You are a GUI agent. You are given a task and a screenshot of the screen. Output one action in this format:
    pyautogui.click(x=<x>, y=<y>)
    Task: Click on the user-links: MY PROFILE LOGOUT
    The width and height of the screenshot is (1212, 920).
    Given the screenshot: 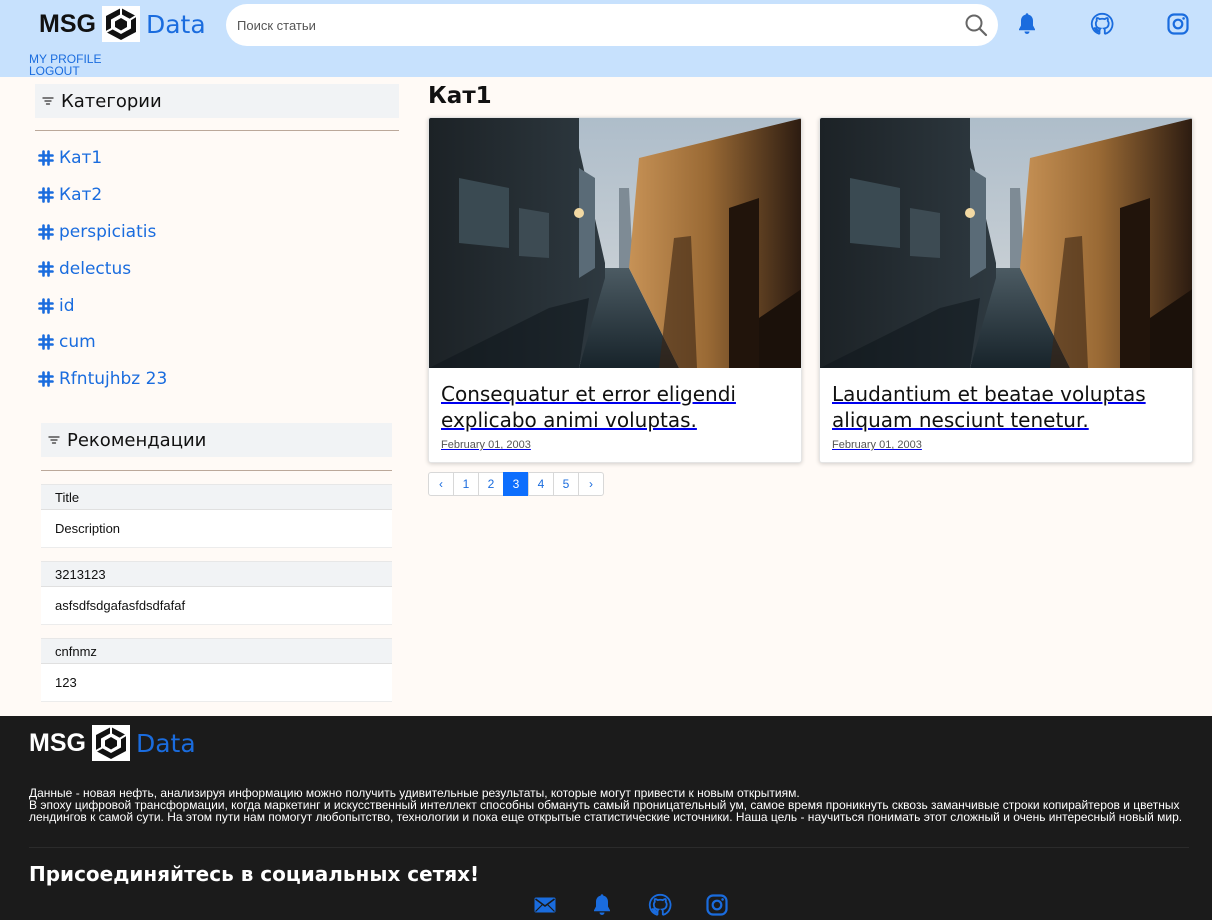 What is the action you would take?
    pyautogui.click(x=65, y=65)
    